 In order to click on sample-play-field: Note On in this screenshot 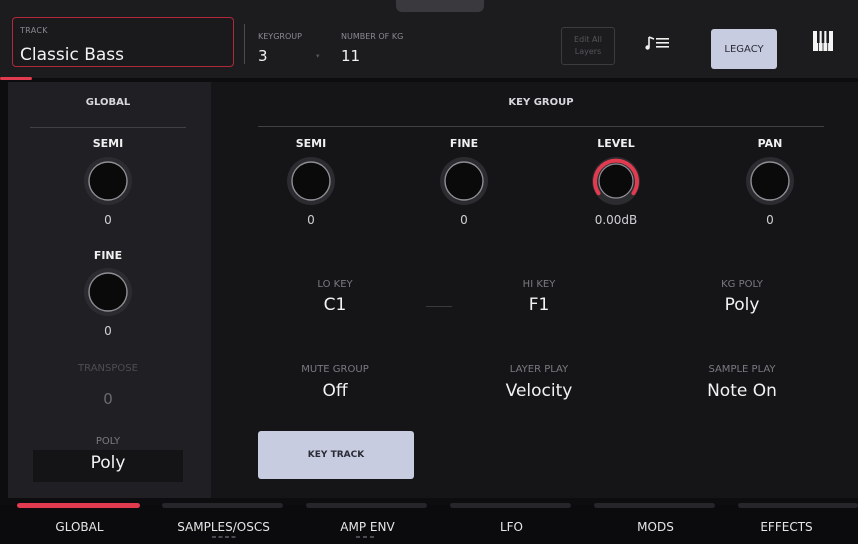, I will do `click(742, 391)`.